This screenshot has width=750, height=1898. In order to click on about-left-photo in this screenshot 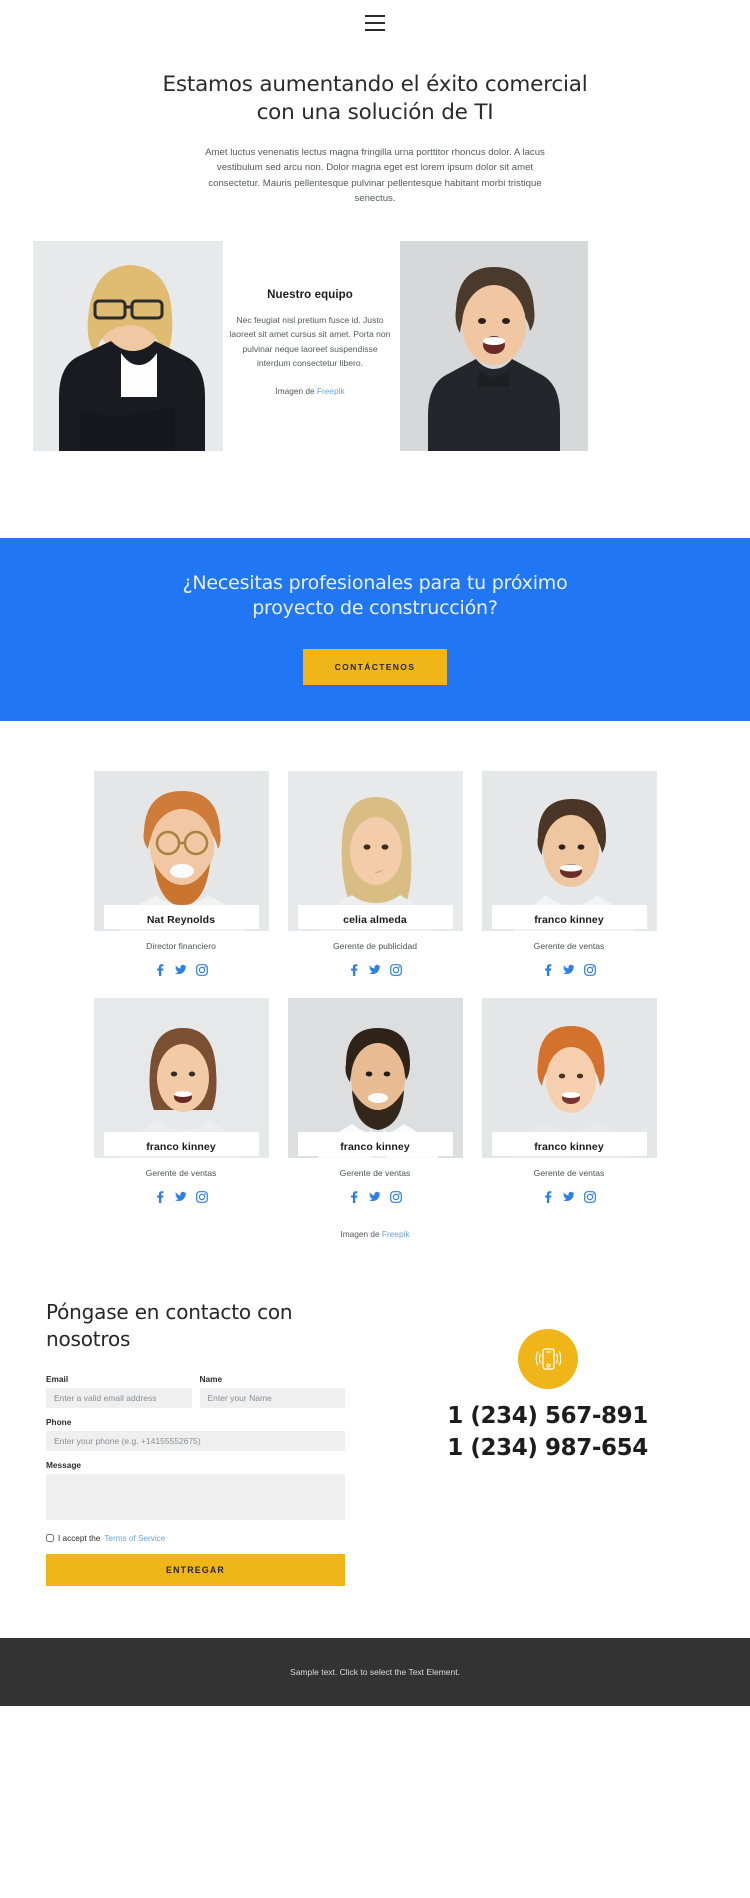, I will do `click(128, 346)`.